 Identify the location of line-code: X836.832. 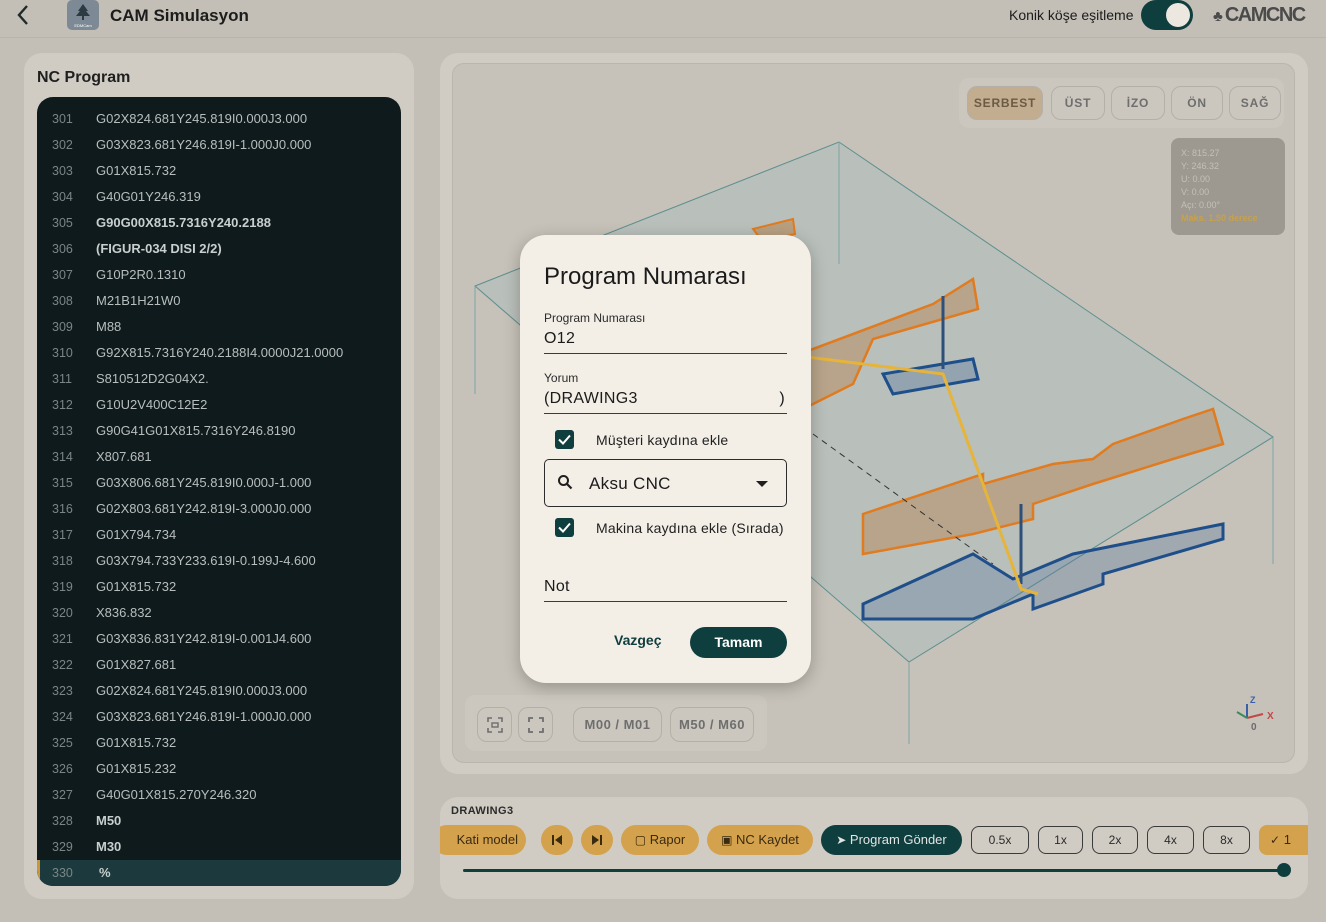
(124, 612).